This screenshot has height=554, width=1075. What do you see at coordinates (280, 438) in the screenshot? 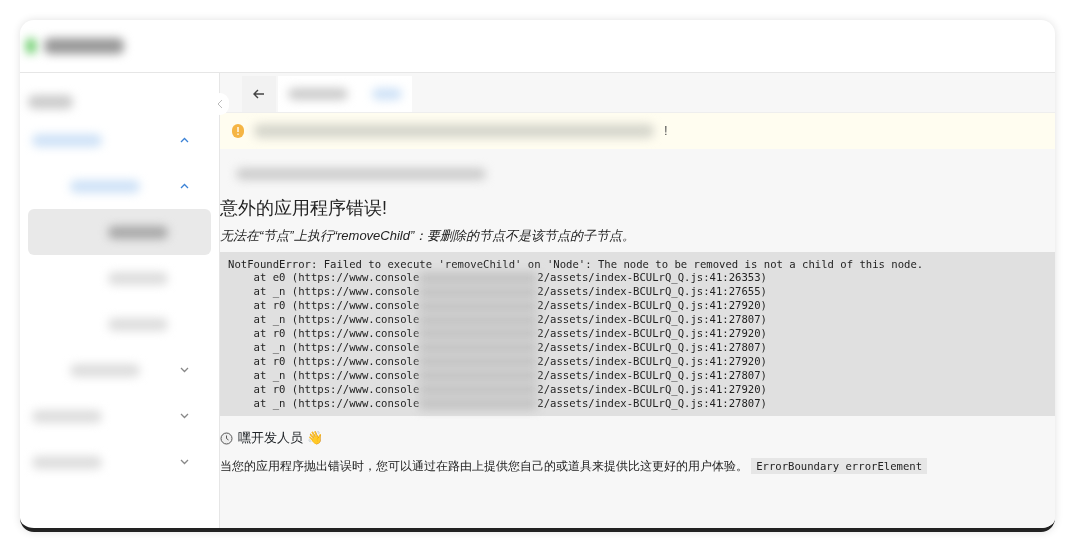
I see `greeting-text: 嘿开发人员 👋` at bounding box center [280, 438].